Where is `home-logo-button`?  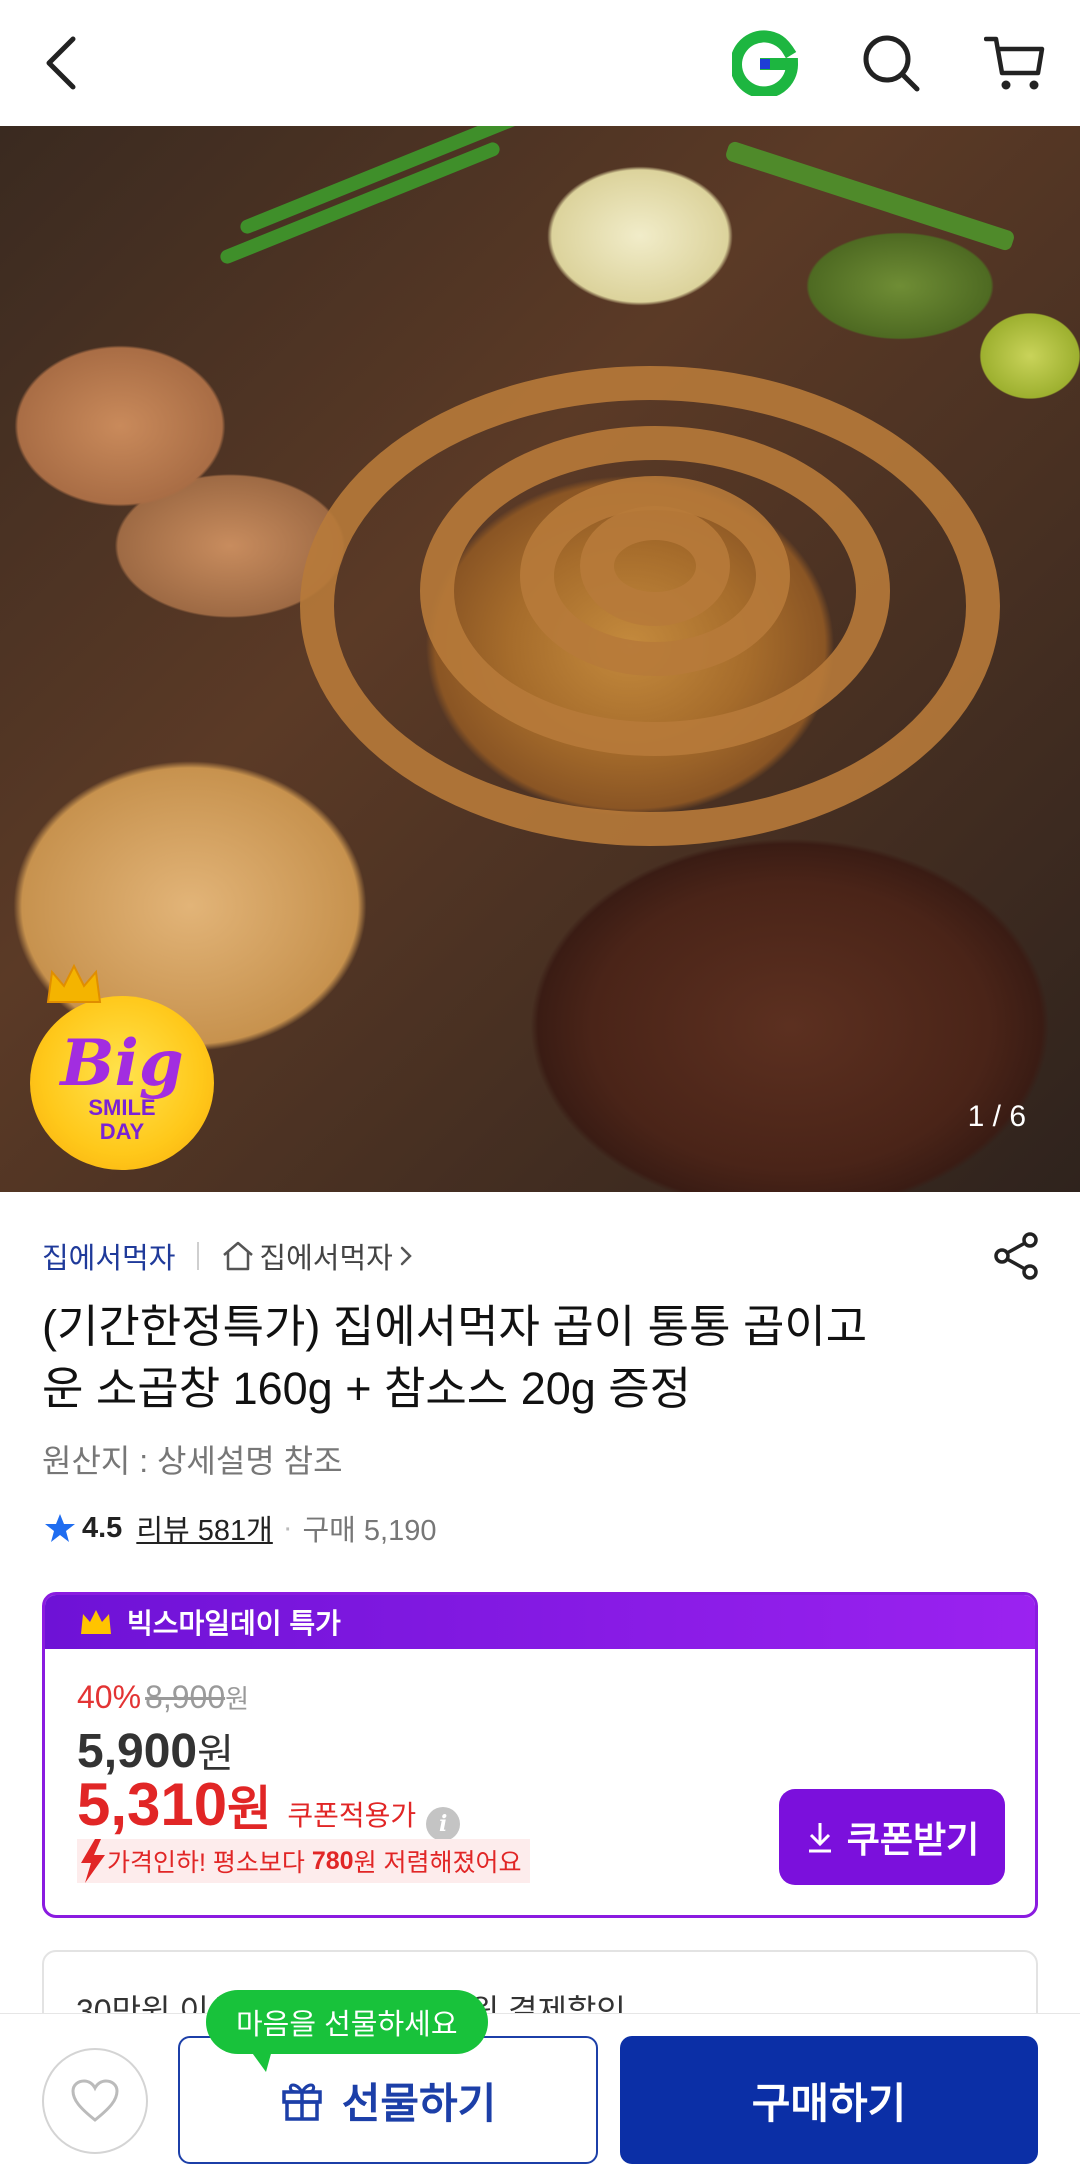 home-logo-button is located at coordinates (765, 63).